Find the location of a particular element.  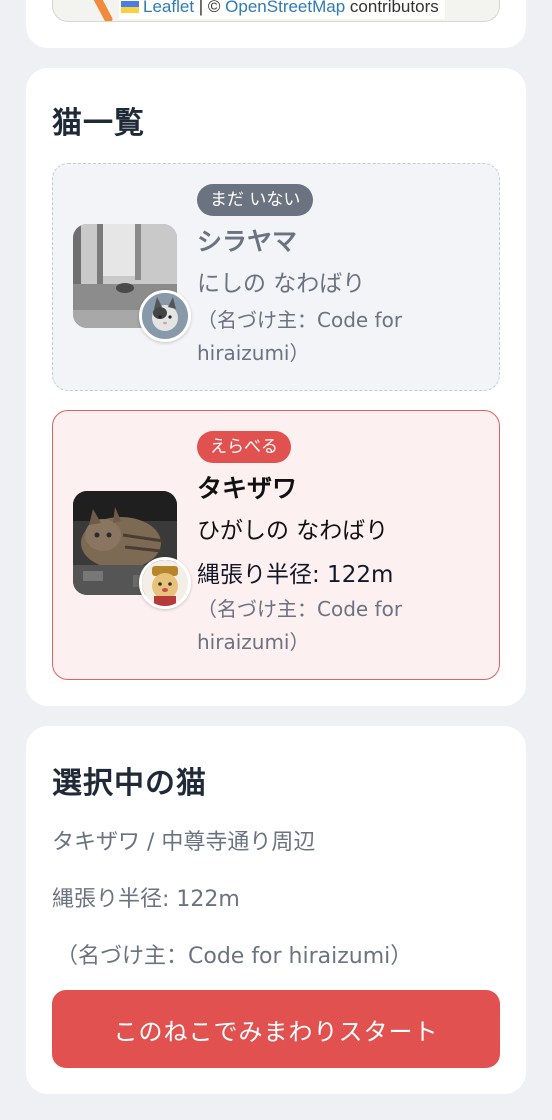

map-road is located at coordinates (103, 10).